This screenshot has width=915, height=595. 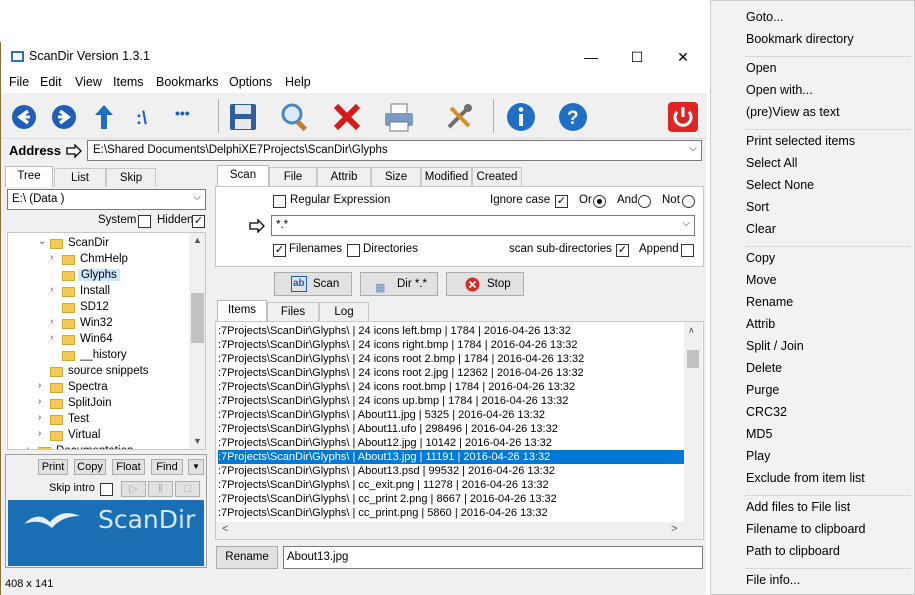 What do you see at coordinates (144, 117) in the screenshot?
I see `root-icon: :\` at bounding box center [144, 117].